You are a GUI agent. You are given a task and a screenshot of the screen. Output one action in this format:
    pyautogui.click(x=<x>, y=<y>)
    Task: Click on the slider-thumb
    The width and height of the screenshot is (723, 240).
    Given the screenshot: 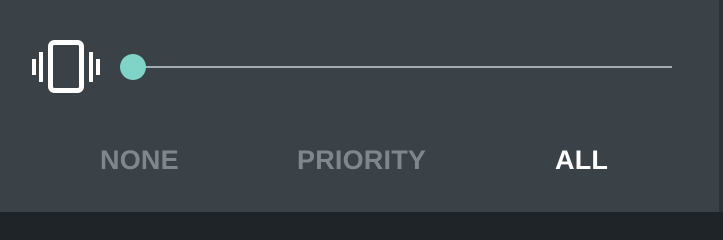 What is the action you would take?
    pyautogui.click(x=133, y=67)
    